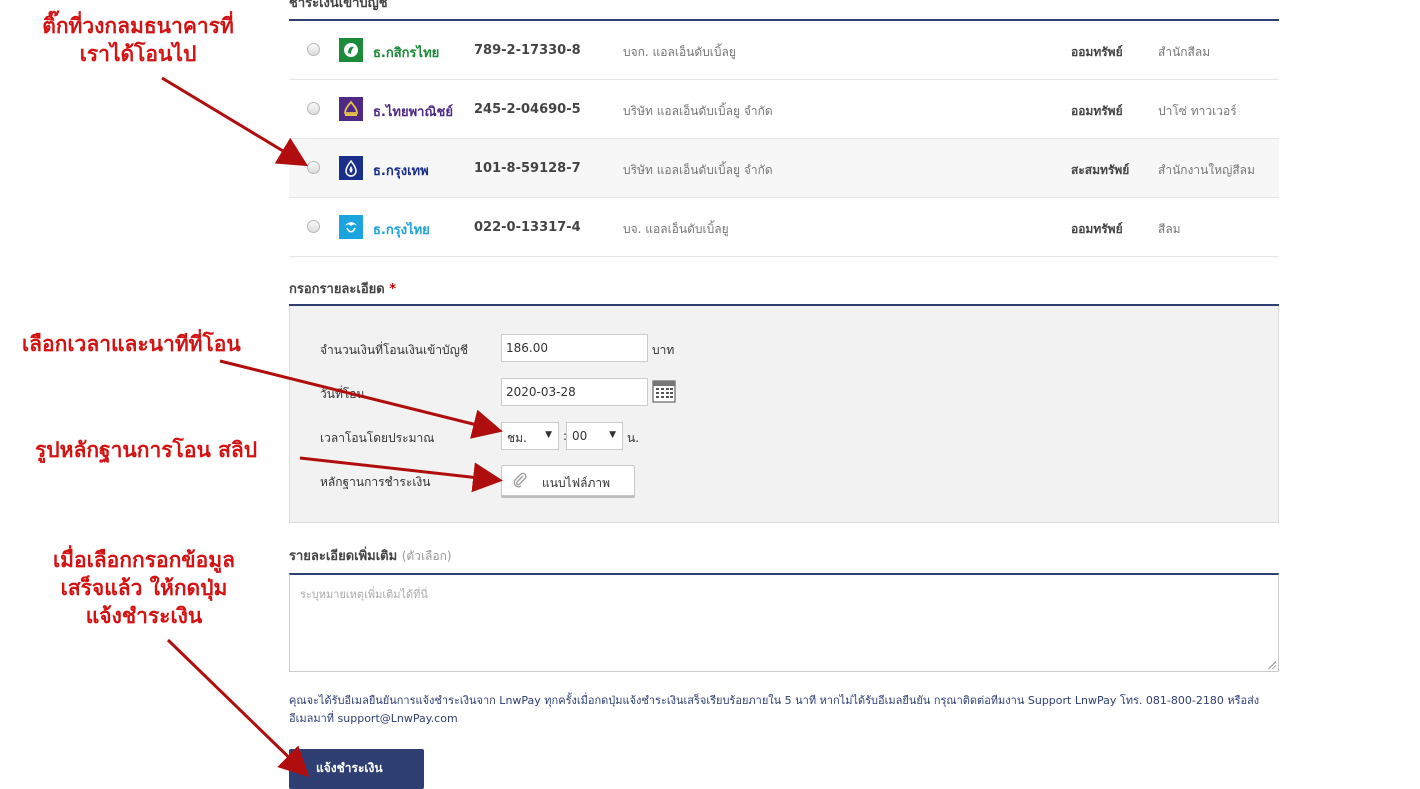  Describe the element at coordinates (361, 399) in the screenshot. I see `annotation-arrow-time` at that location.